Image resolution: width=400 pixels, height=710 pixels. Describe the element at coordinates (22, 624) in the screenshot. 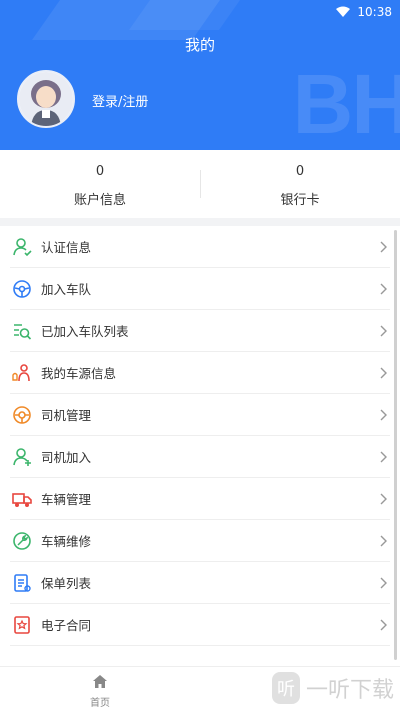

I see `contract-icon` at that location.